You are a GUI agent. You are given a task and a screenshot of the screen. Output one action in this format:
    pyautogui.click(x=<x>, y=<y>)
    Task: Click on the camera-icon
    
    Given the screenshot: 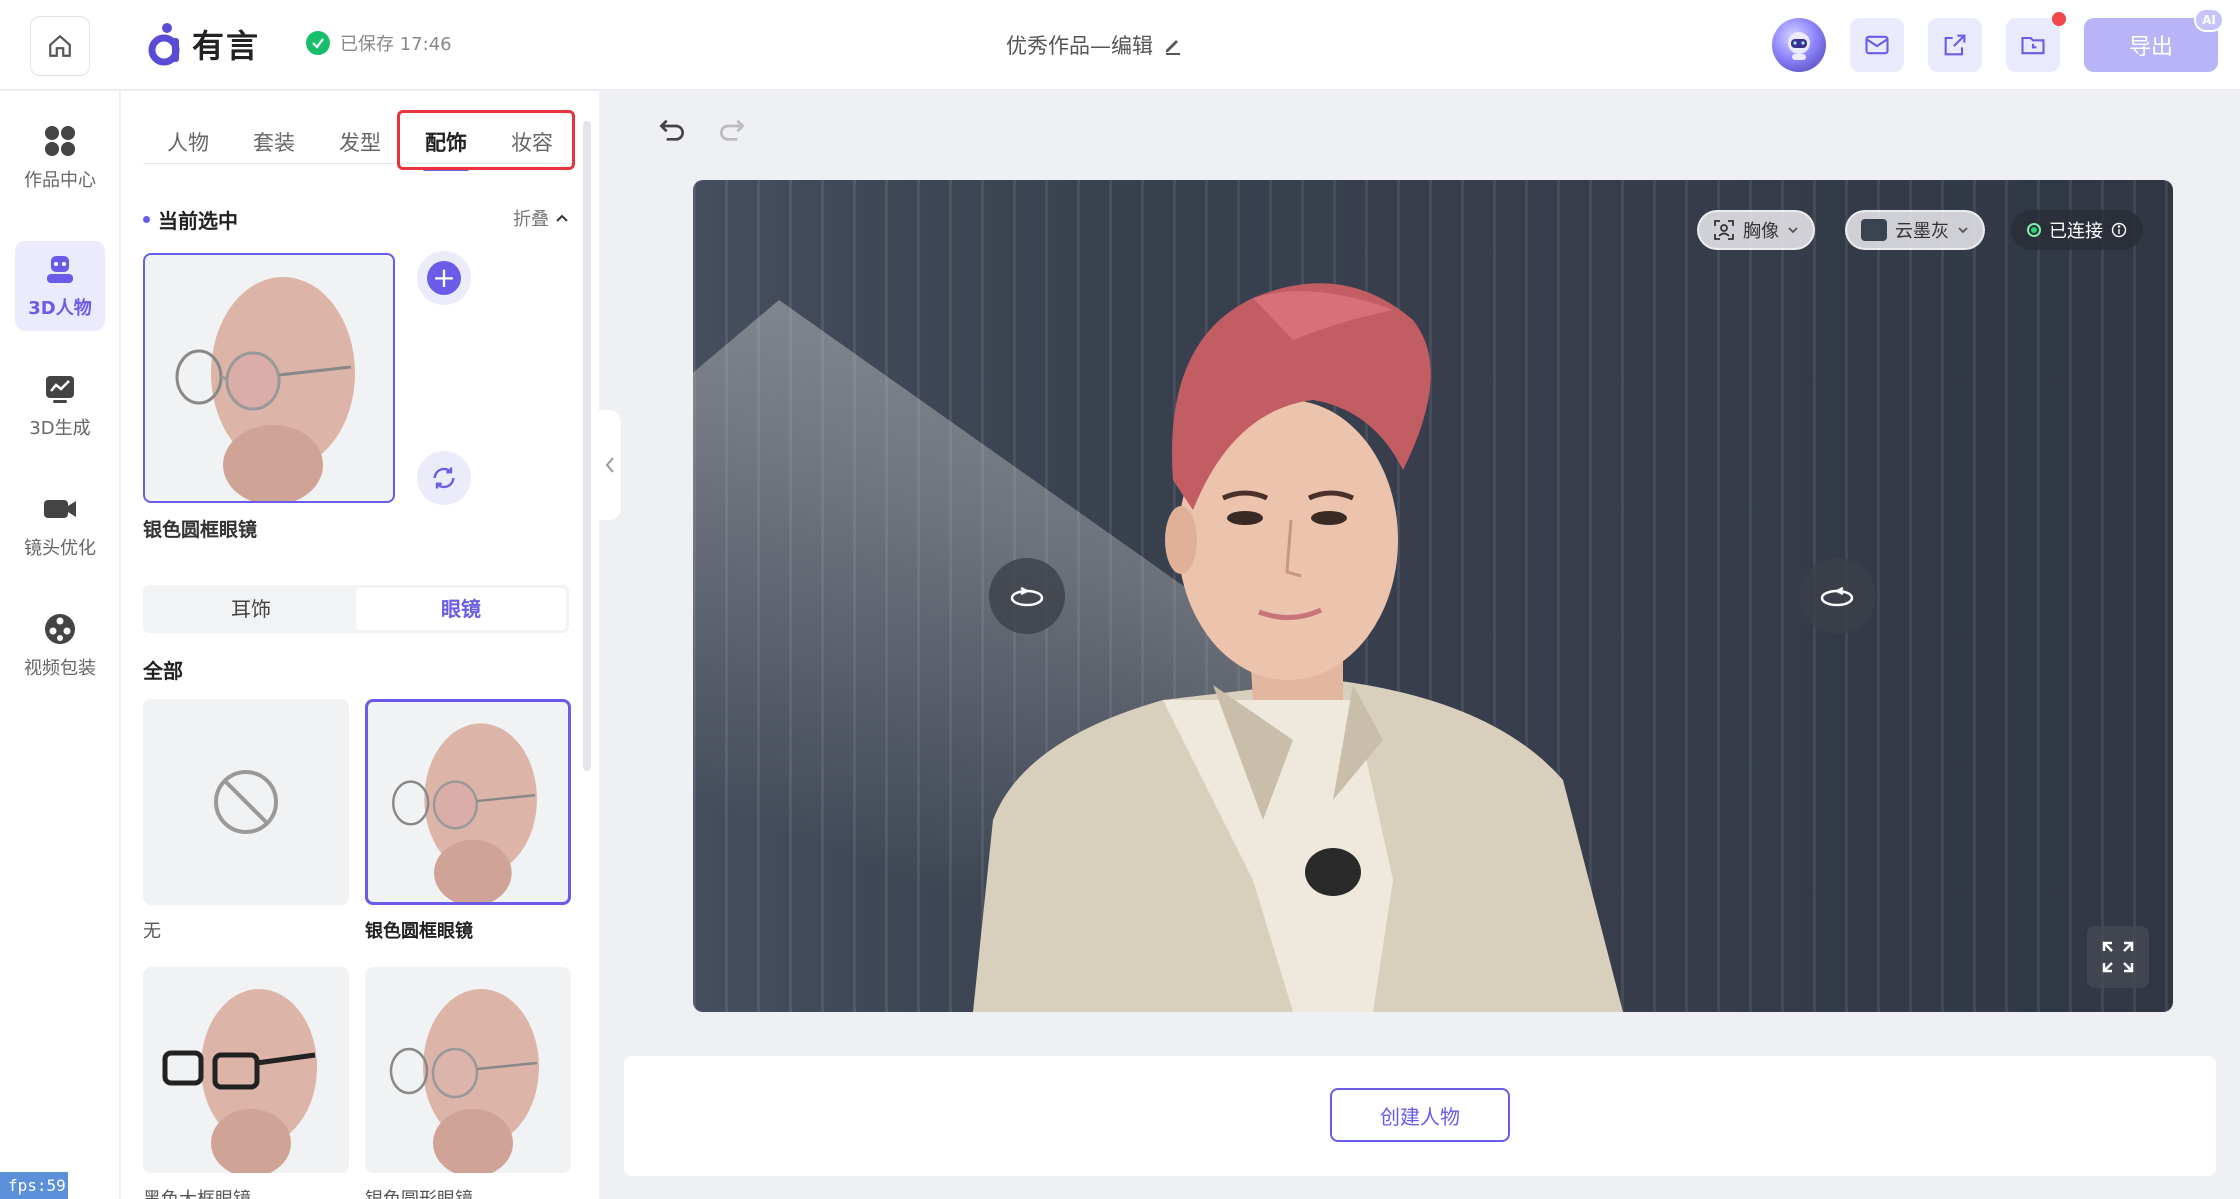 What is the action you would take?
    pyautogui.click(x=60, y=509)
    